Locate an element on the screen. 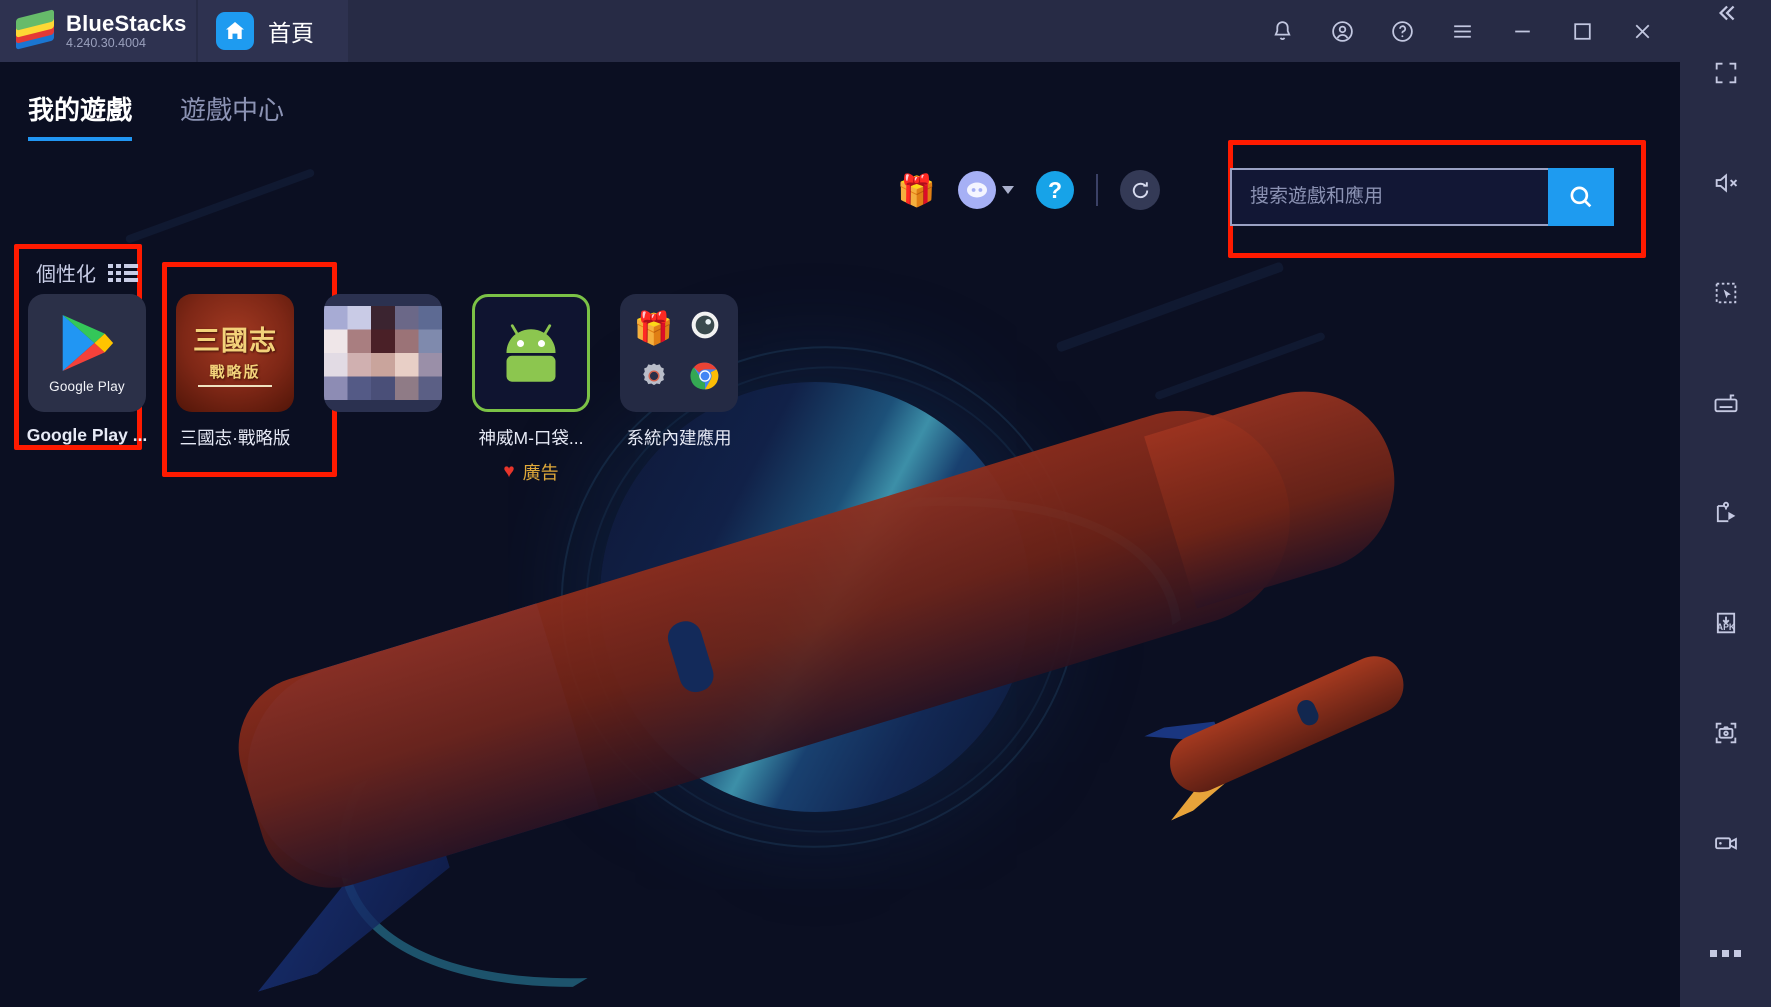 The width and height of the screenshot is (1771, 1007). category-label: 個性化 is located at coordinates (66, 275).